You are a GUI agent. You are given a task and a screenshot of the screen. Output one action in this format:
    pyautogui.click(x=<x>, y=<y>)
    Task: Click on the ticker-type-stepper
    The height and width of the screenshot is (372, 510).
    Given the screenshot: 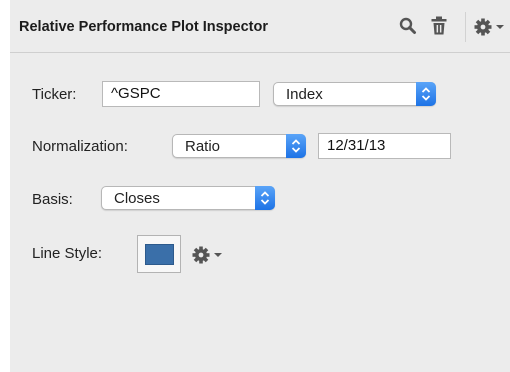 What is the action you would take?
    pyautogui.click(x=426, y=94)
    